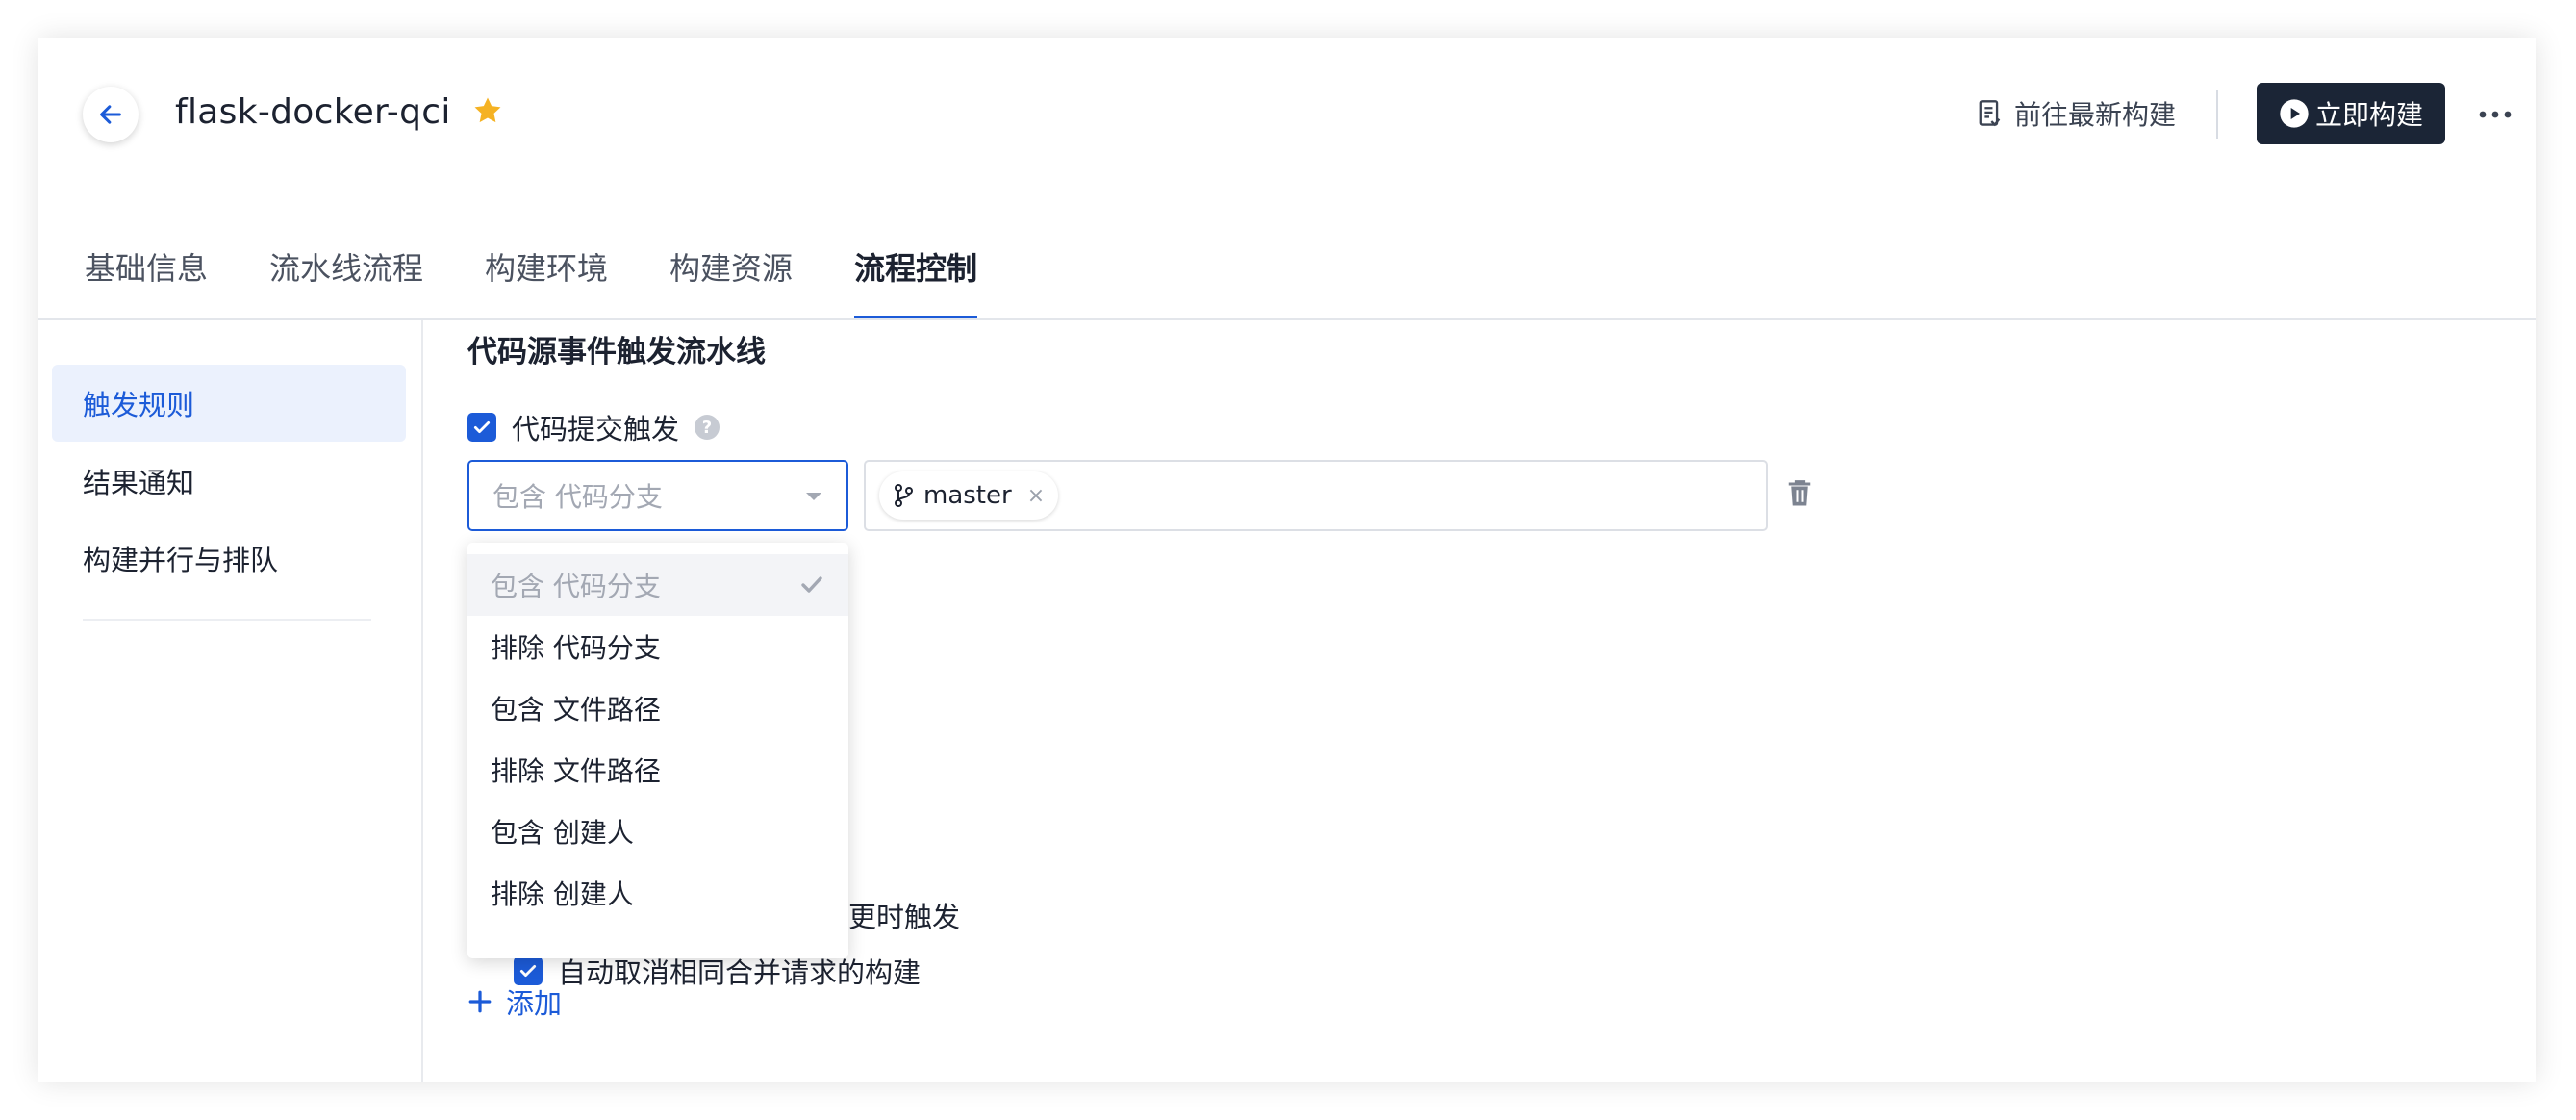  Describe the element at coordinates (2295, 114) in the screenshot. I see `play-circle-icon` at that location.